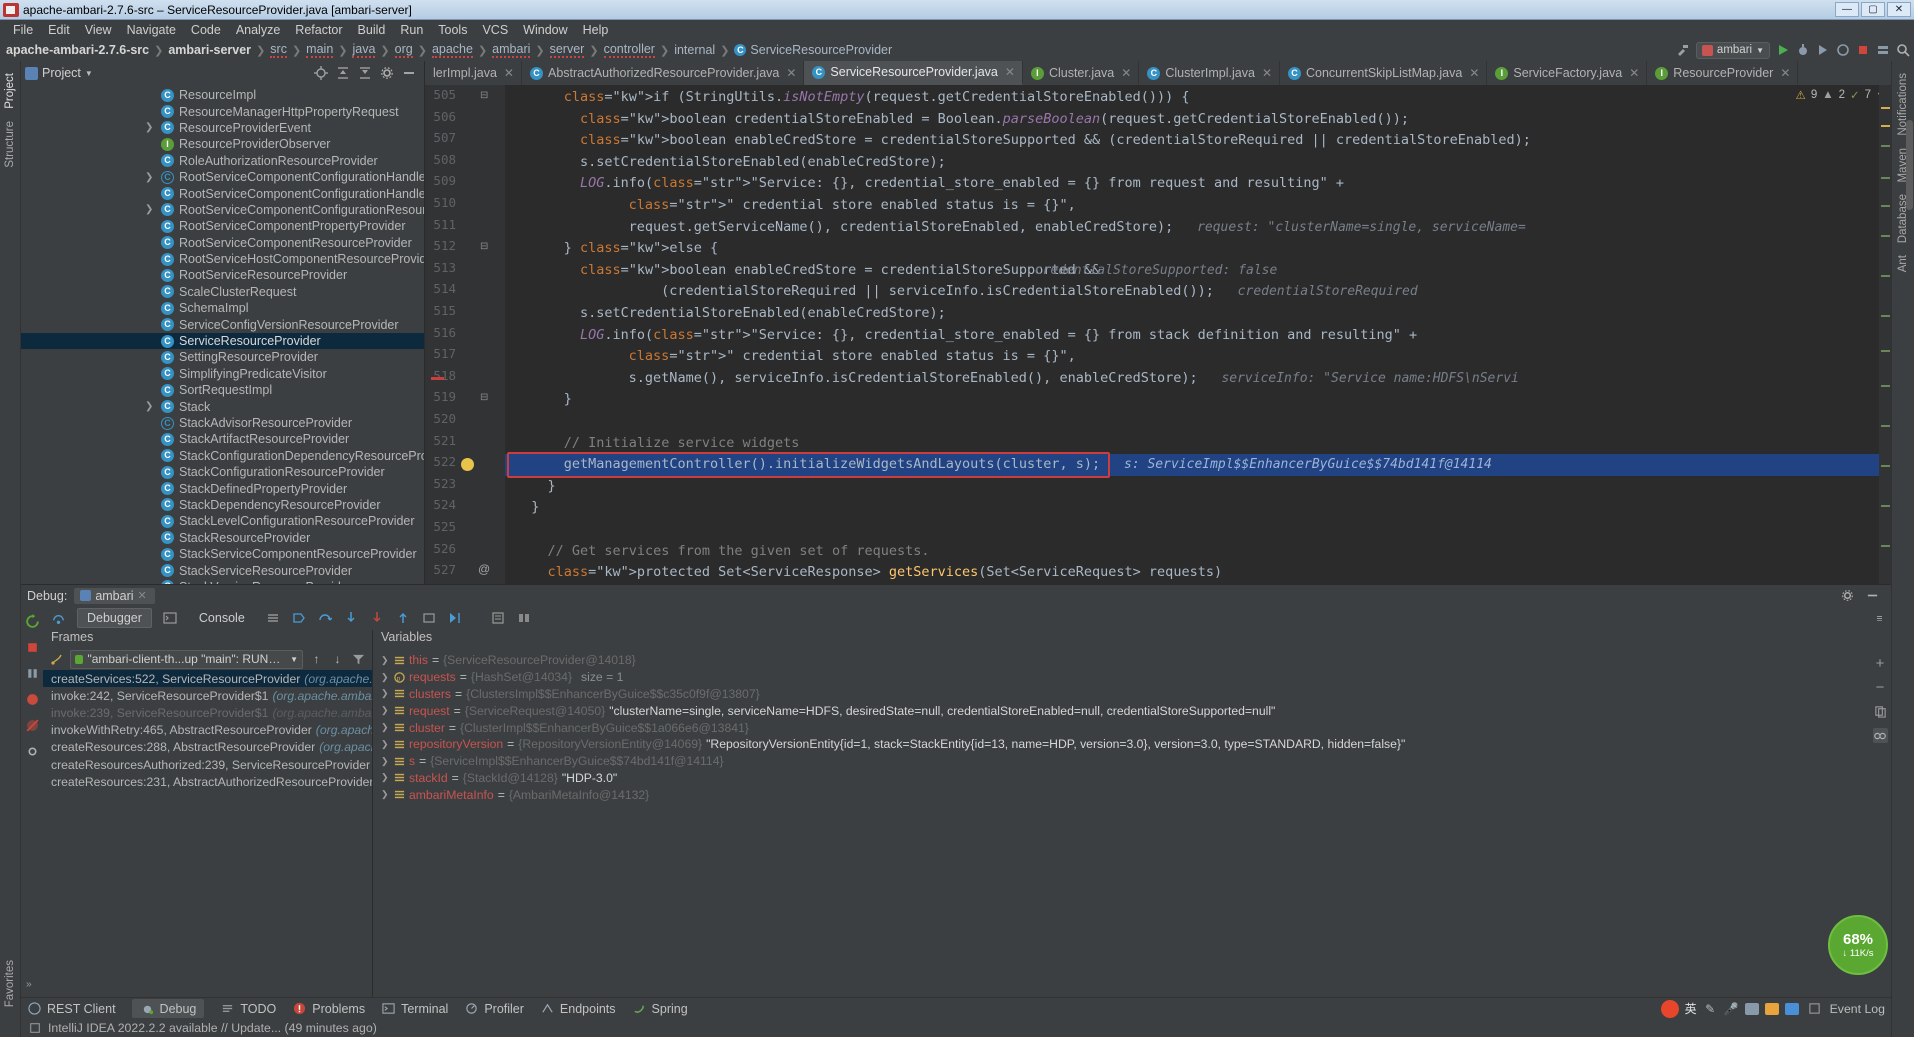  Describe the element at coordinates (1791, 1008) in the screenshot. I see `panel-icon` at that location.